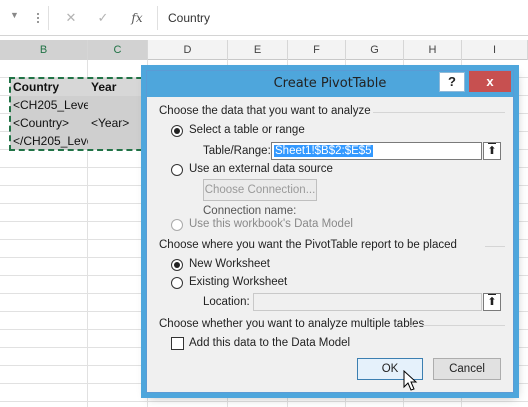 The image size is (528, 407). I want to click on radio-select-table, so click(177, 131).